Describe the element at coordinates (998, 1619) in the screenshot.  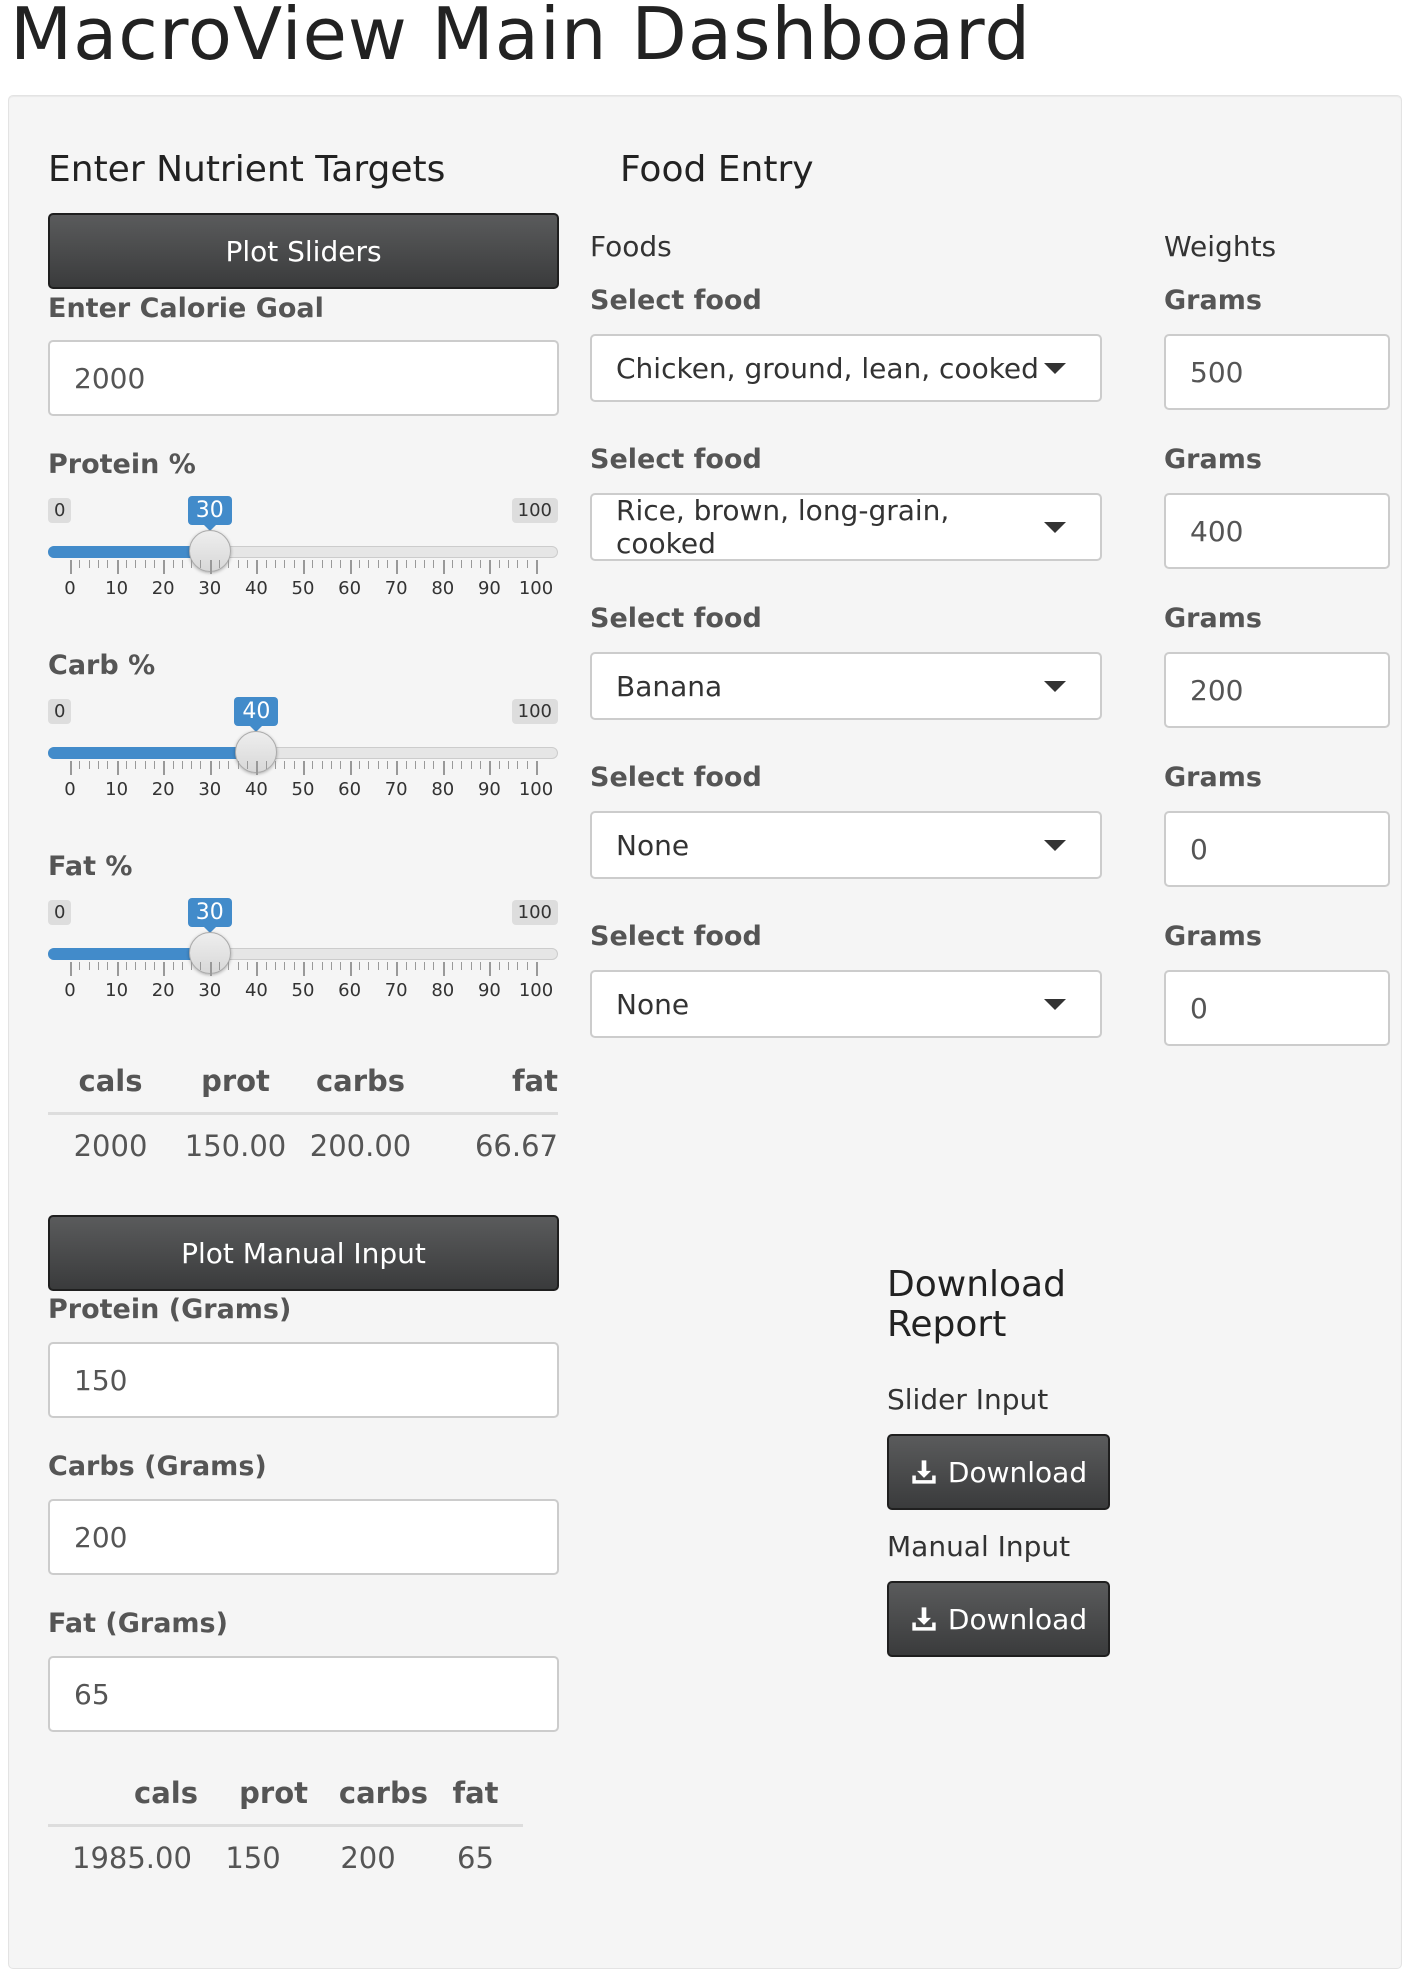
I see `download-manual-report-button: Download` at that location.